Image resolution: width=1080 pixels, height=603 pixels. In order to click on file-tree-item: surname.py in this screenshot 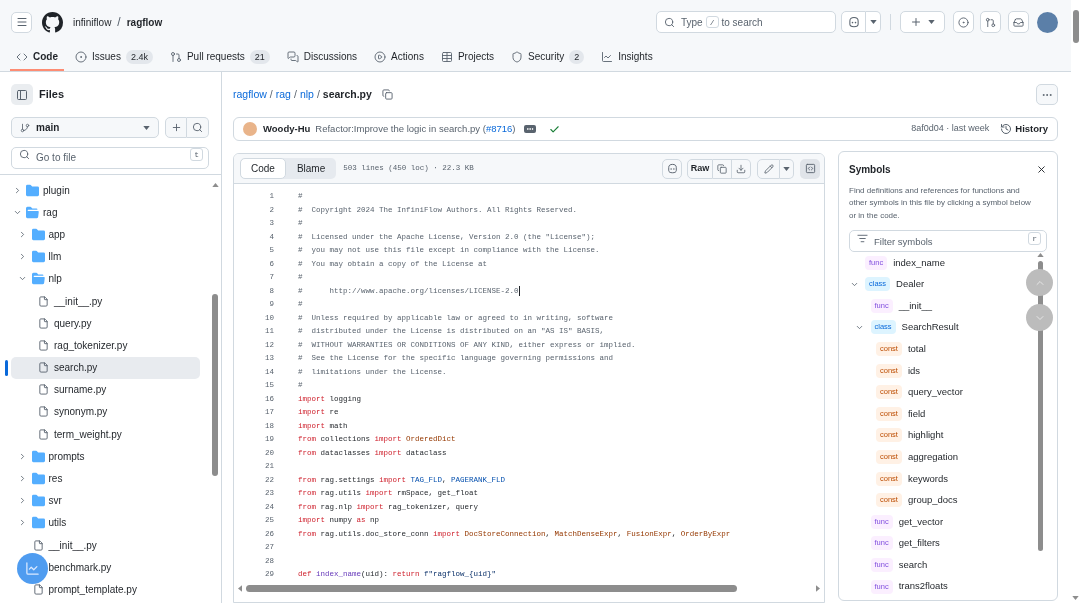, I will do `click(105, 389)`.